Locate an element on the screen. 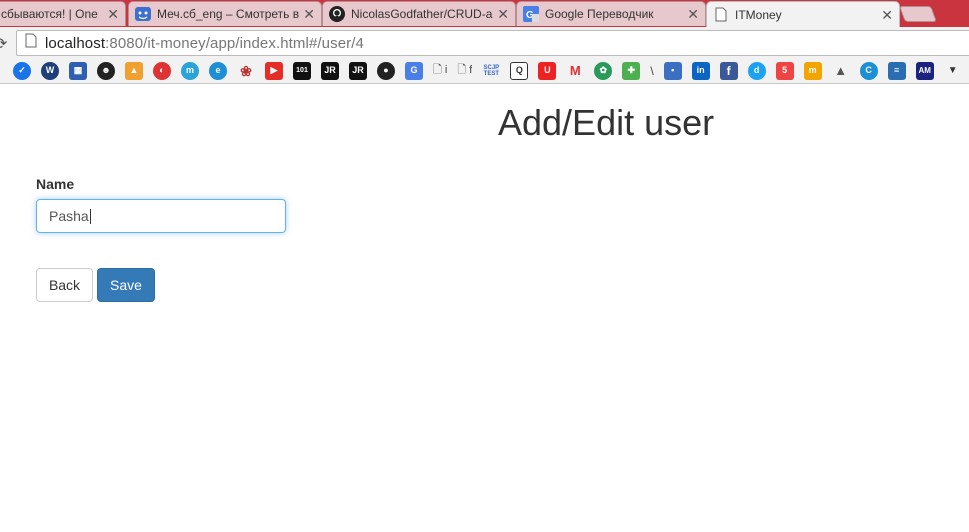 The image size is (969, 532). new-tab-button is located at coordinates (918, 14).